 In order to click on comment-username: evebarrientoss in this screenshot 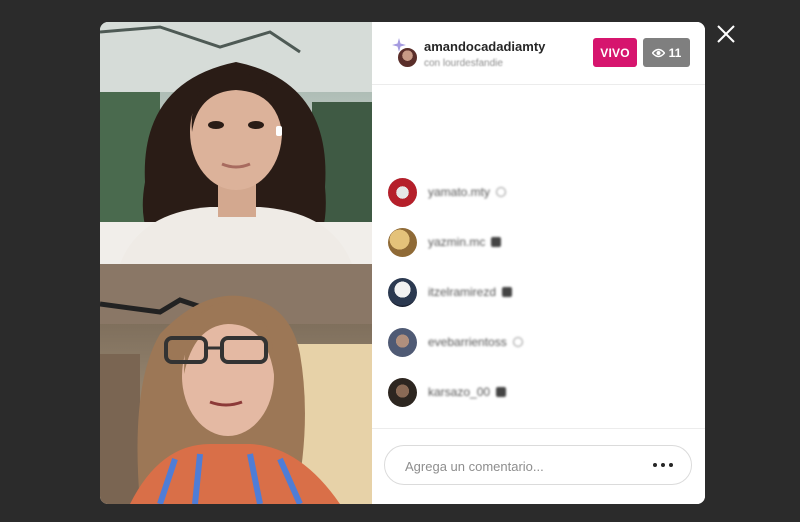, I will do `click(475, 342)`.